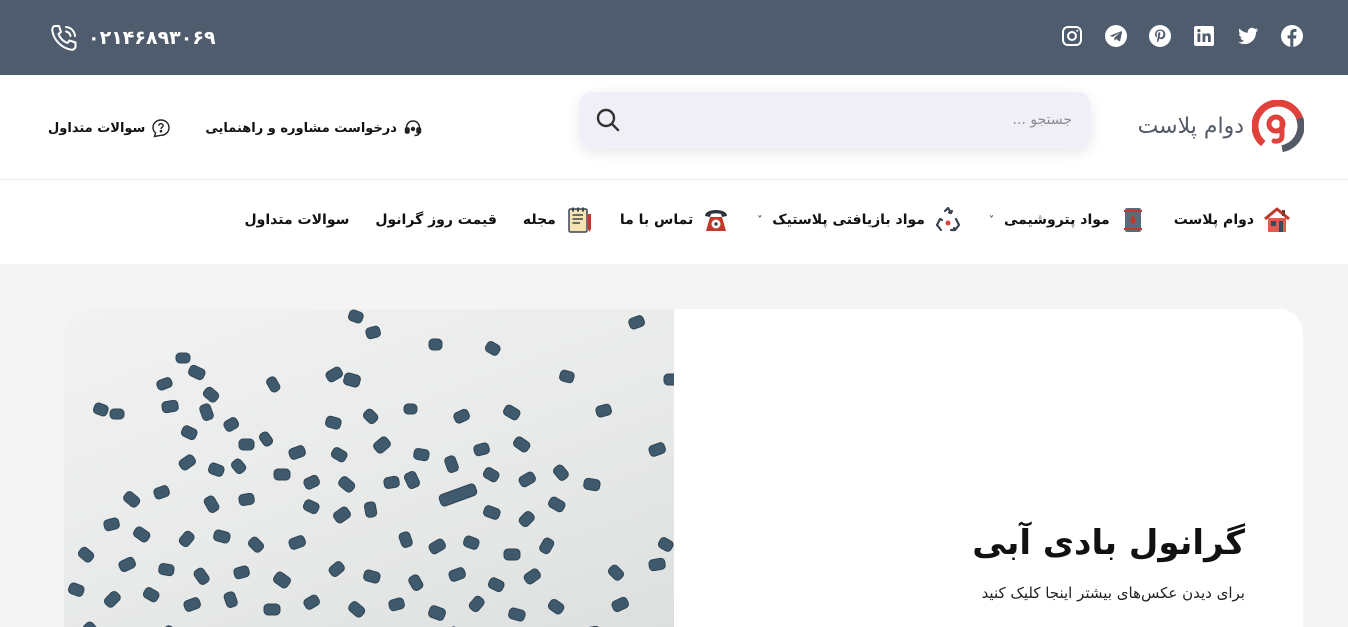 This screenshot has width=1348, height=627. I want to click on search-input, so click(862, 120).